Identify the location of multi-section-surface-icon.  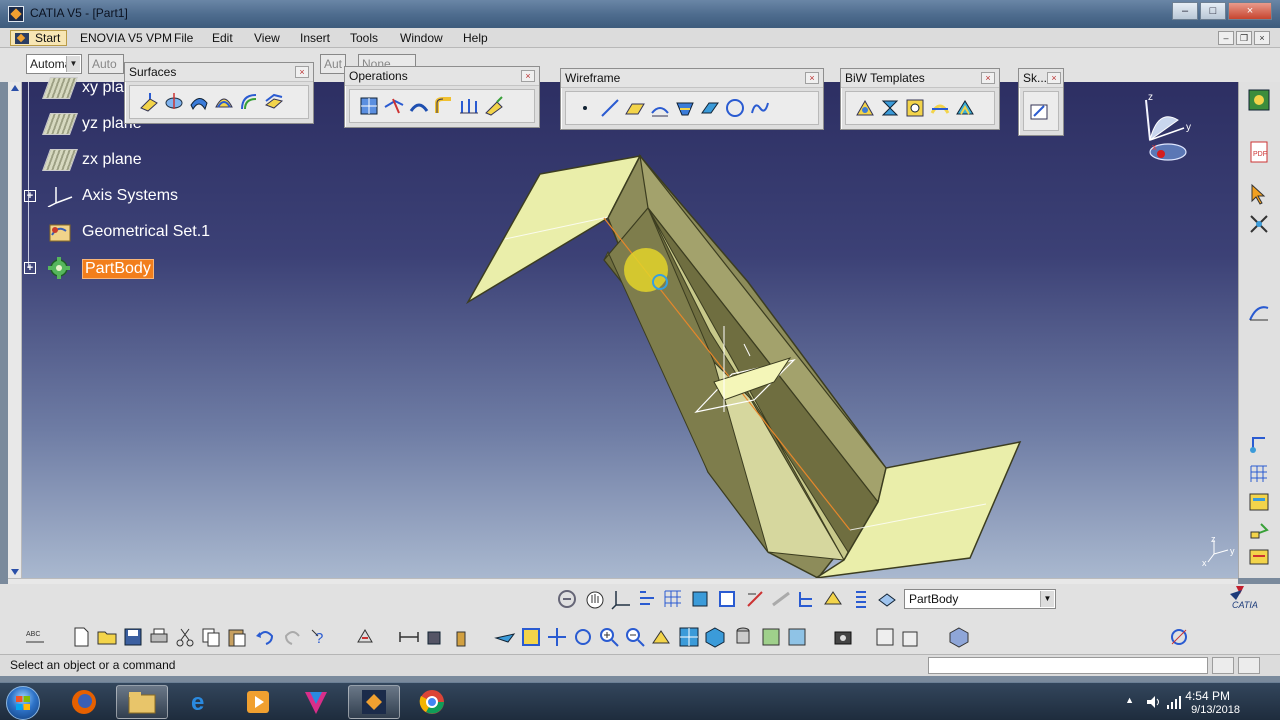
(274, 102).